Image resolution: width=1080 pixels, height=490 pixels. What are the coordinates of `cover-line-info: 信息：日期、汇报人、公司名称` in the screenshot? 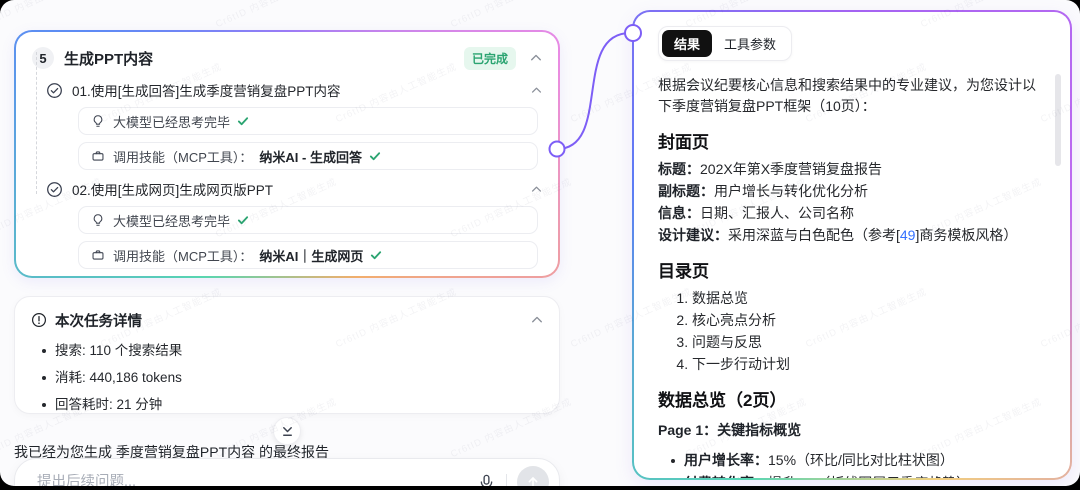 It's located at (853, 213).